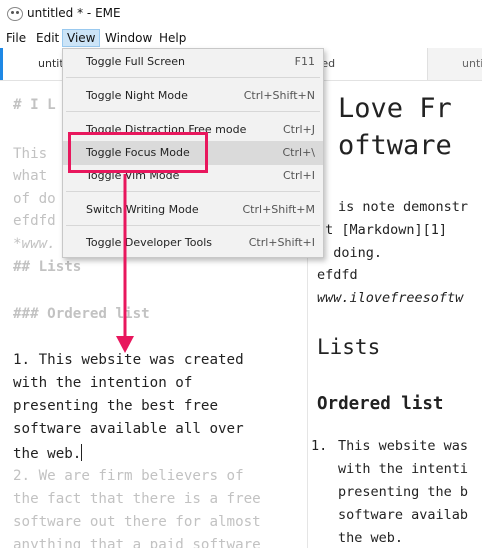 This screenshot has height=548, width=482. I want to click on annotation-arrow-icon, so click(125, 263).